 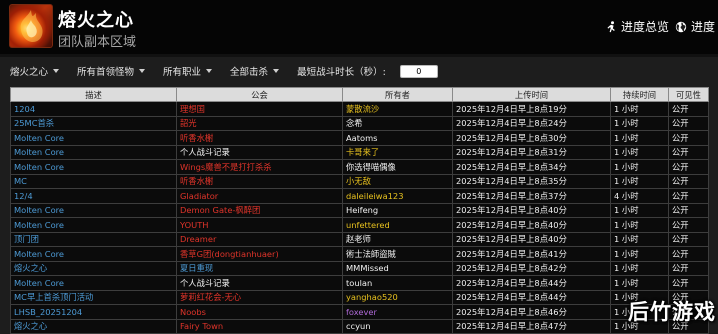 I want to click on upload-time-cell: 2025年12月4日早上8点37分, so click(x=531, y=196).